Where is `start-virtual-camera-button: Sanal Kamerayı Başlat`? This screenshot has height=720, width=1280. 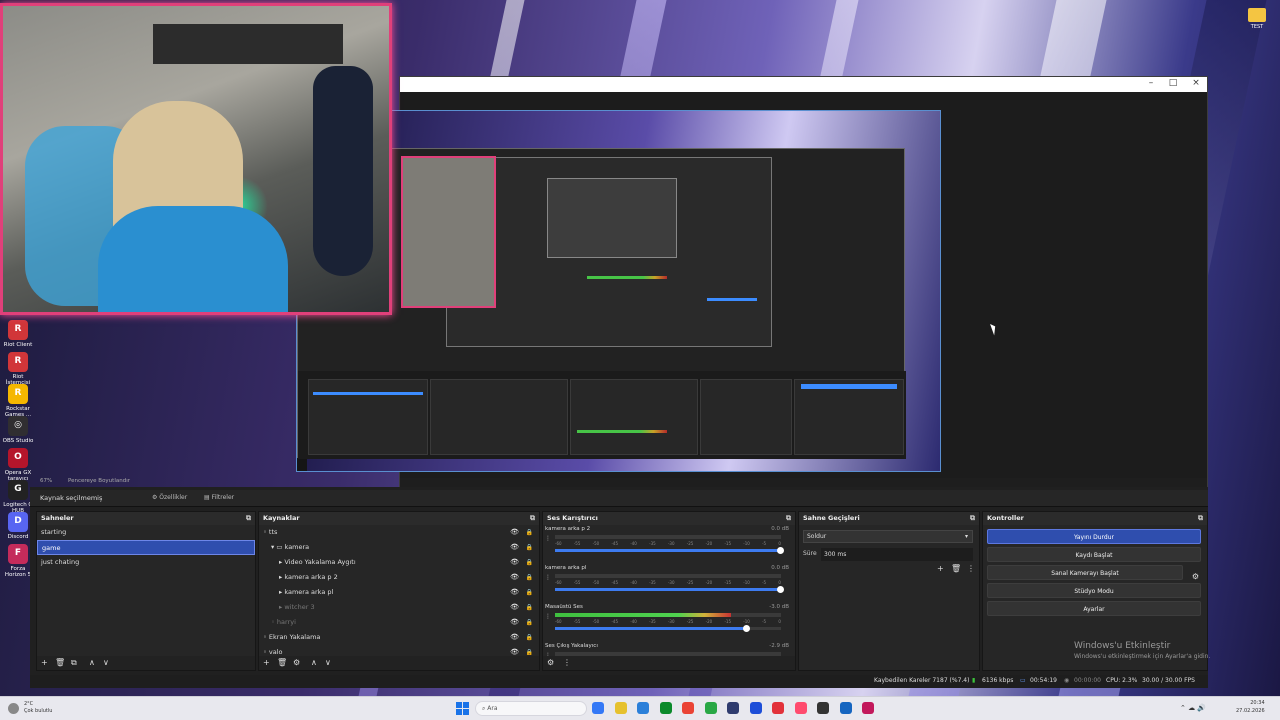 start-virtual-camera-button: Sanal Kamerayı Başlat is located at coordinates (1085, 572).